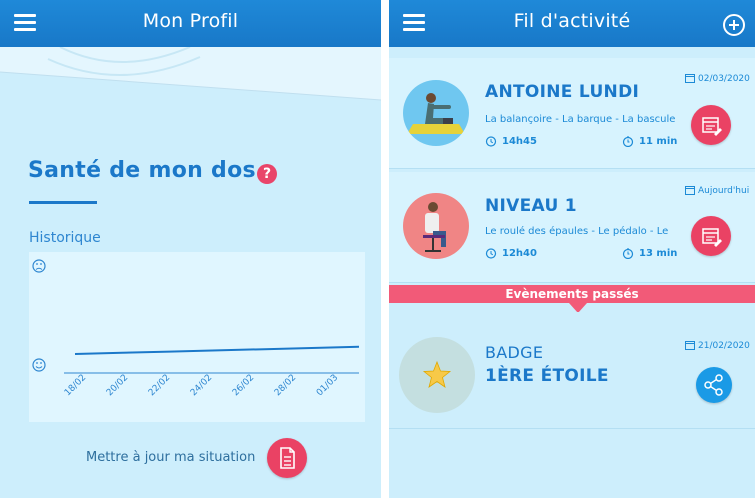  What do you see at coordinates (577, 231) in the screenshot?
I see `activity-description: Le roulé des épaules - Le pédalo - Le` at bounding box center [577, 231].